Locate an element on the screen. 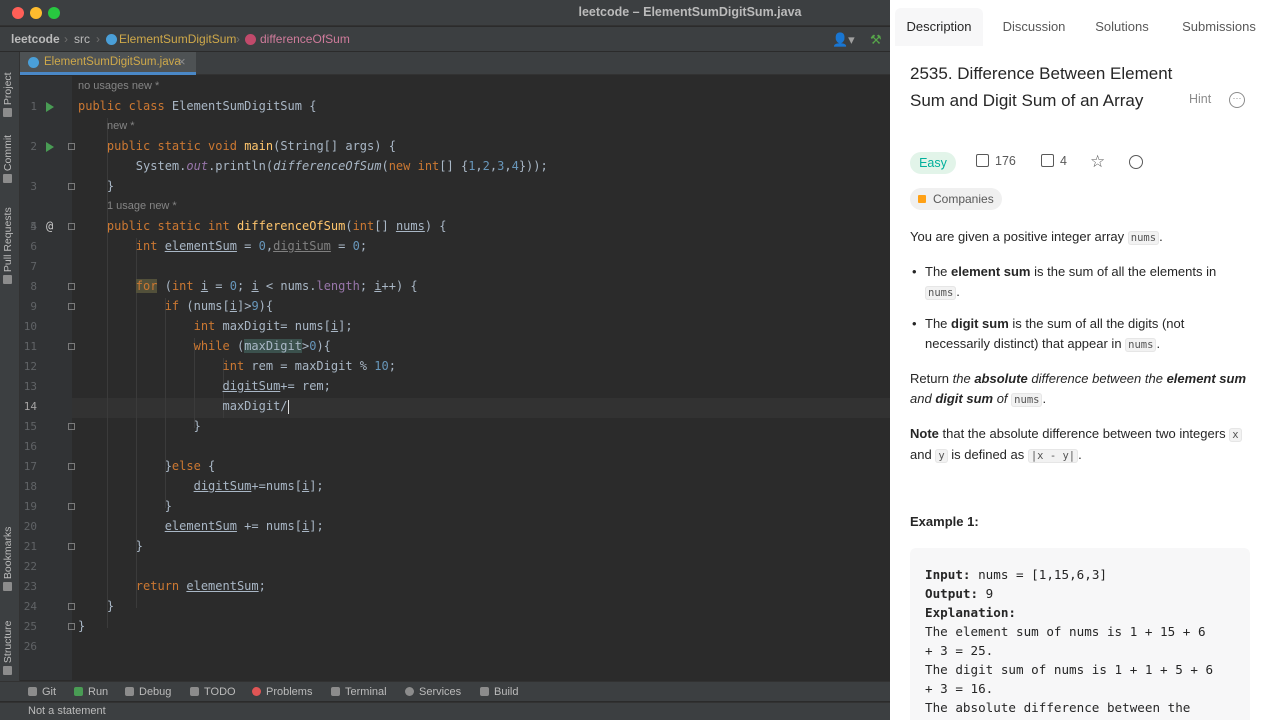  todo-tool-button: TODO is located at coordinates (213, 692).